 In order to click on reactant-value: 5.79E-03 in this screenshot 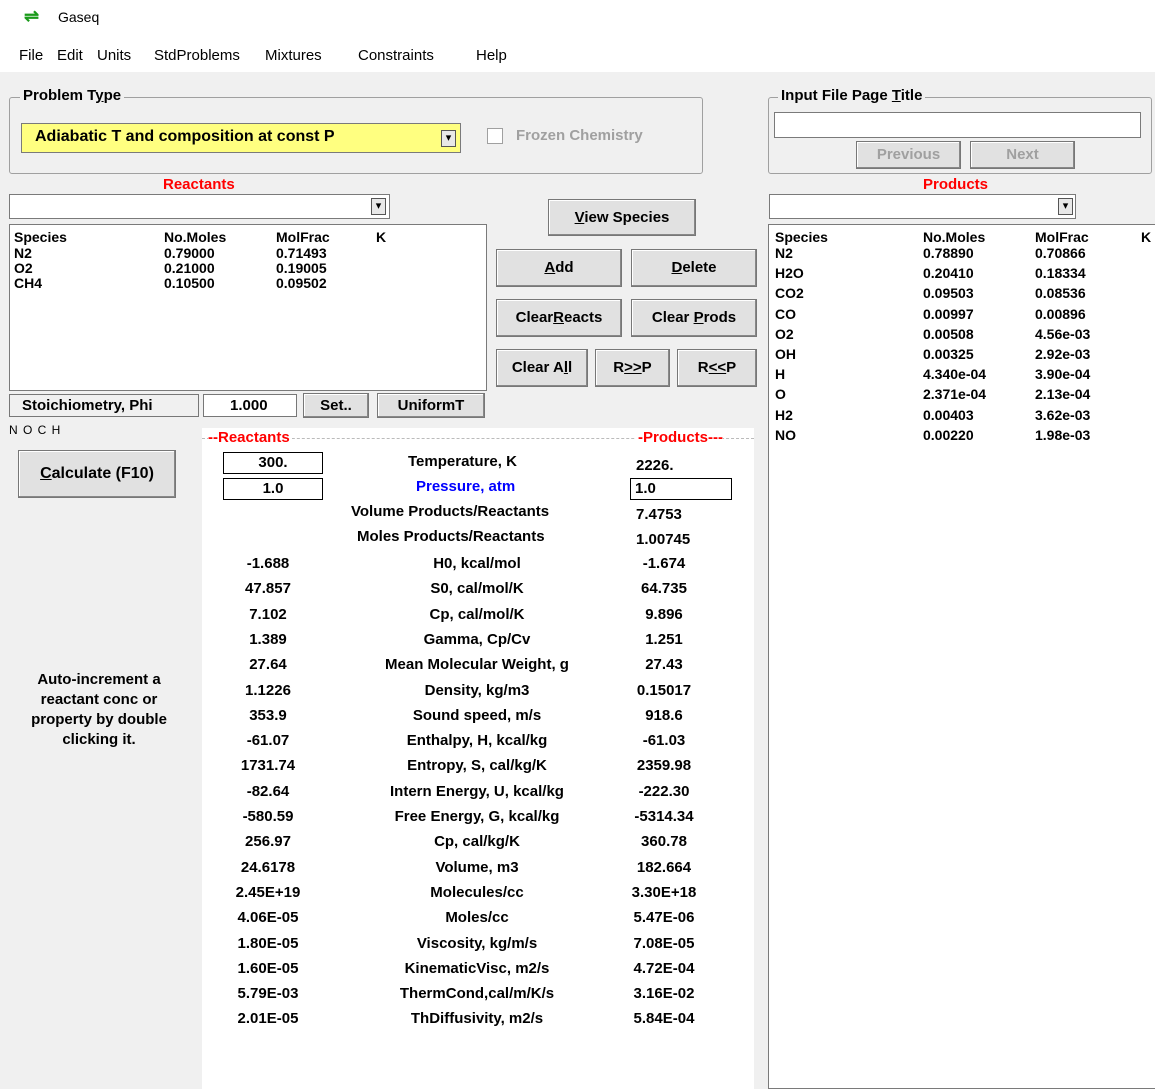, I will do `click(268, 994)`.